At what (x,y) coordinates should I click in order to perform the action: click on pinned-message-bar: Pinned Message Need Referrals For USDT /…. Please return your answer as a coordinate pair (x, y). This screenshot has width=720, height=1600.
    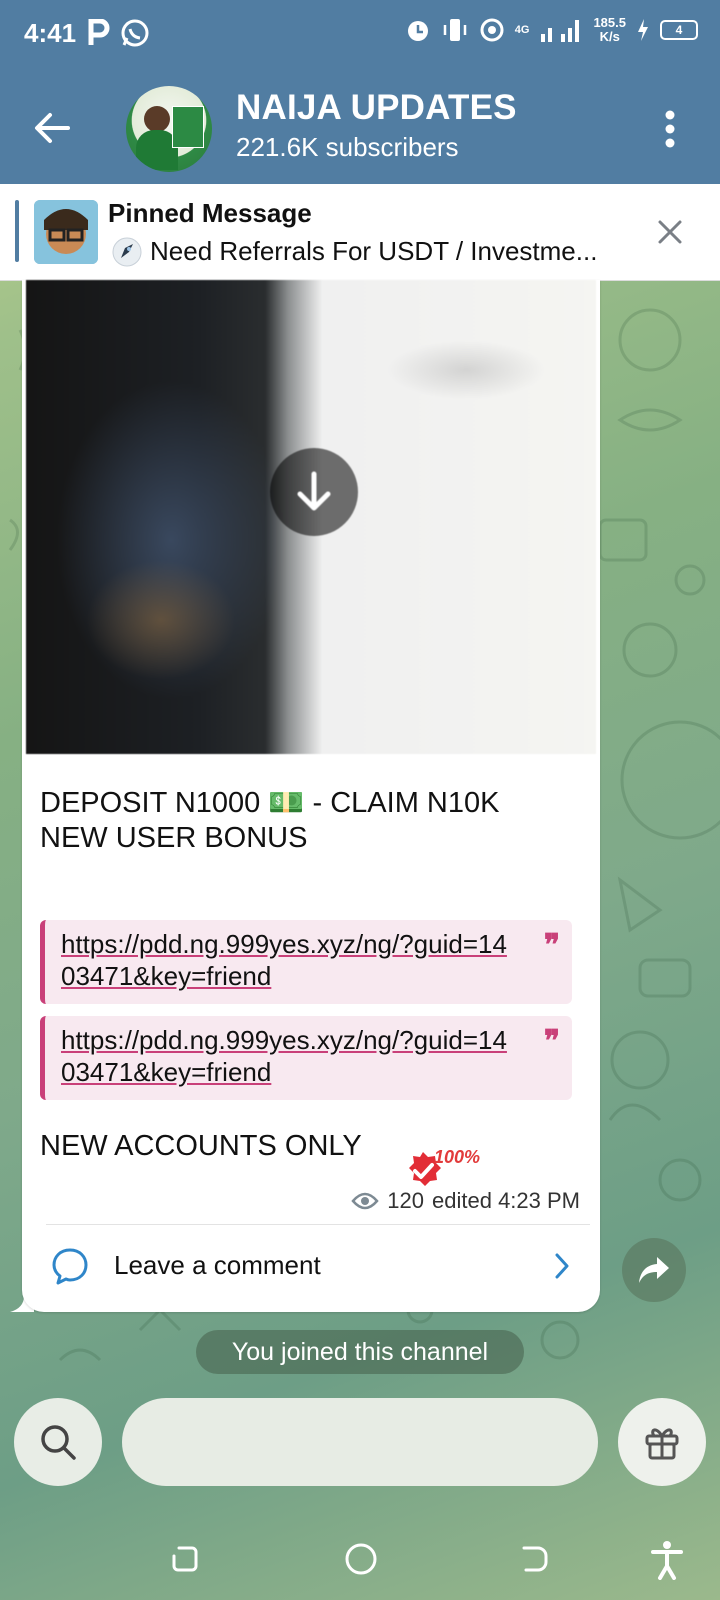
    Looking at the image, I should click on (360, 232).